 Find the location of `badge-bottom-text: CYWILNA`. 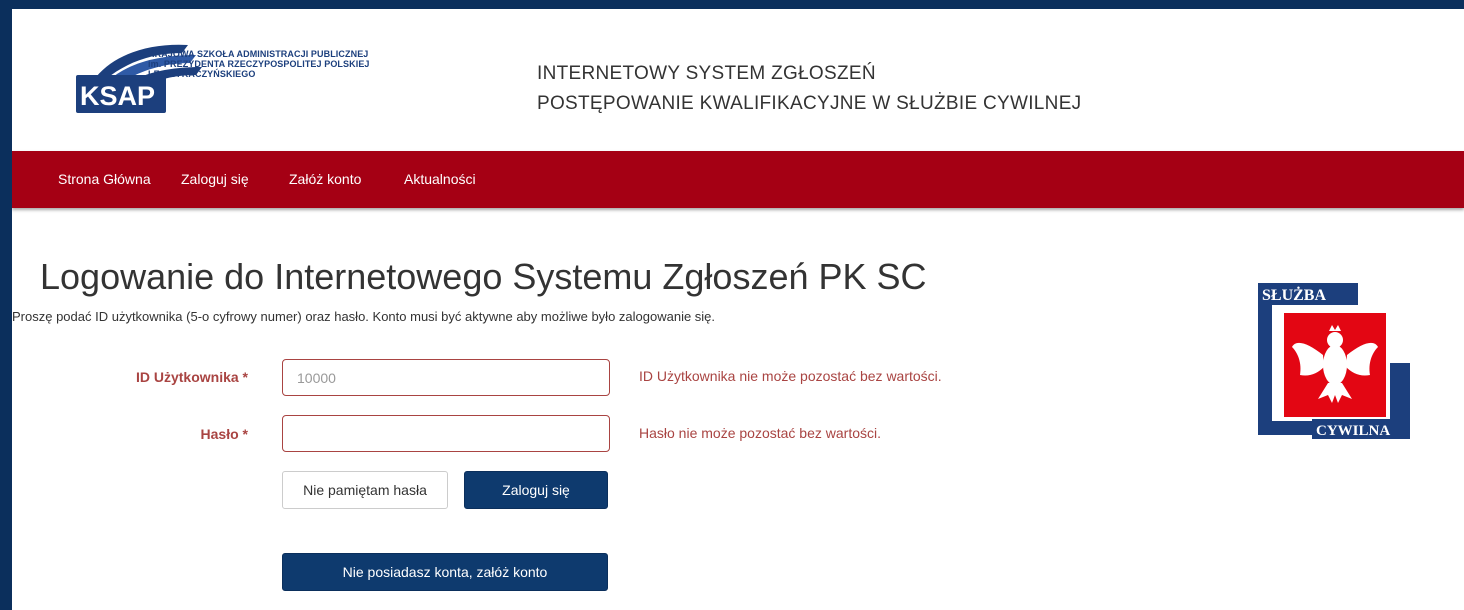

badge-bottom-text: CYWILNA is located at coordinates (1353, 431).